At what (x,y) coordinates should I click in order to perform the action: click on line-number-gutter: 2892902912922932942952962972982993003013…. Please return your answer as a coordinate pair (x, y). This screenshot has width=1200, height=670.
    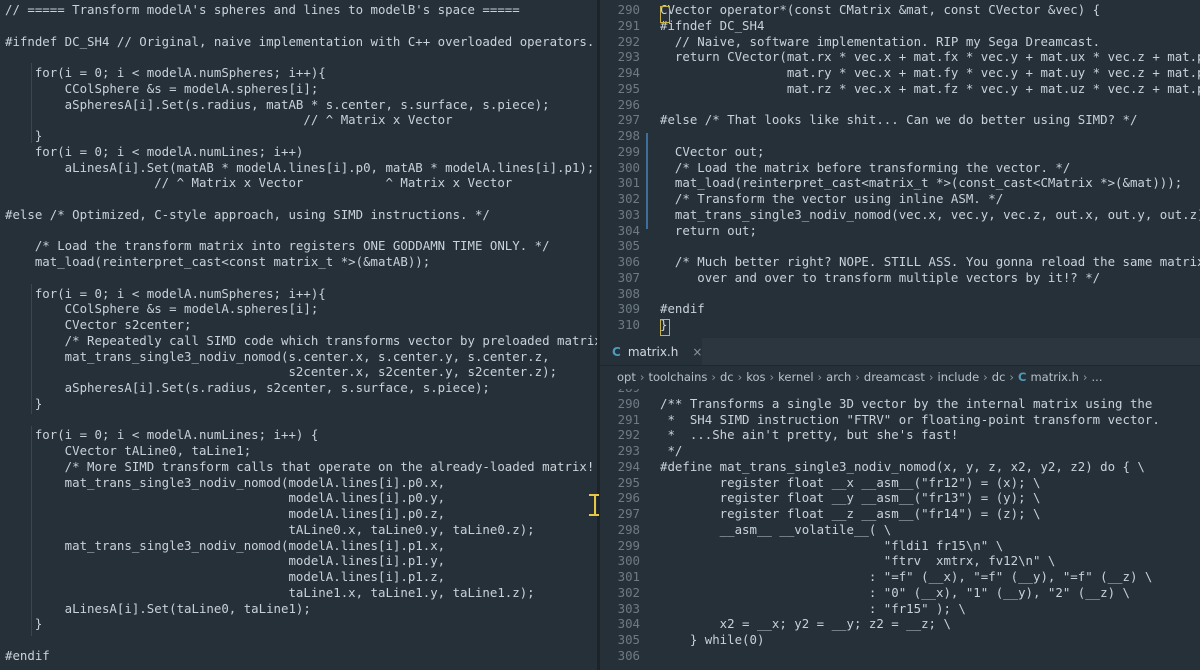
    Looking at the image, I should click on (620, 526).